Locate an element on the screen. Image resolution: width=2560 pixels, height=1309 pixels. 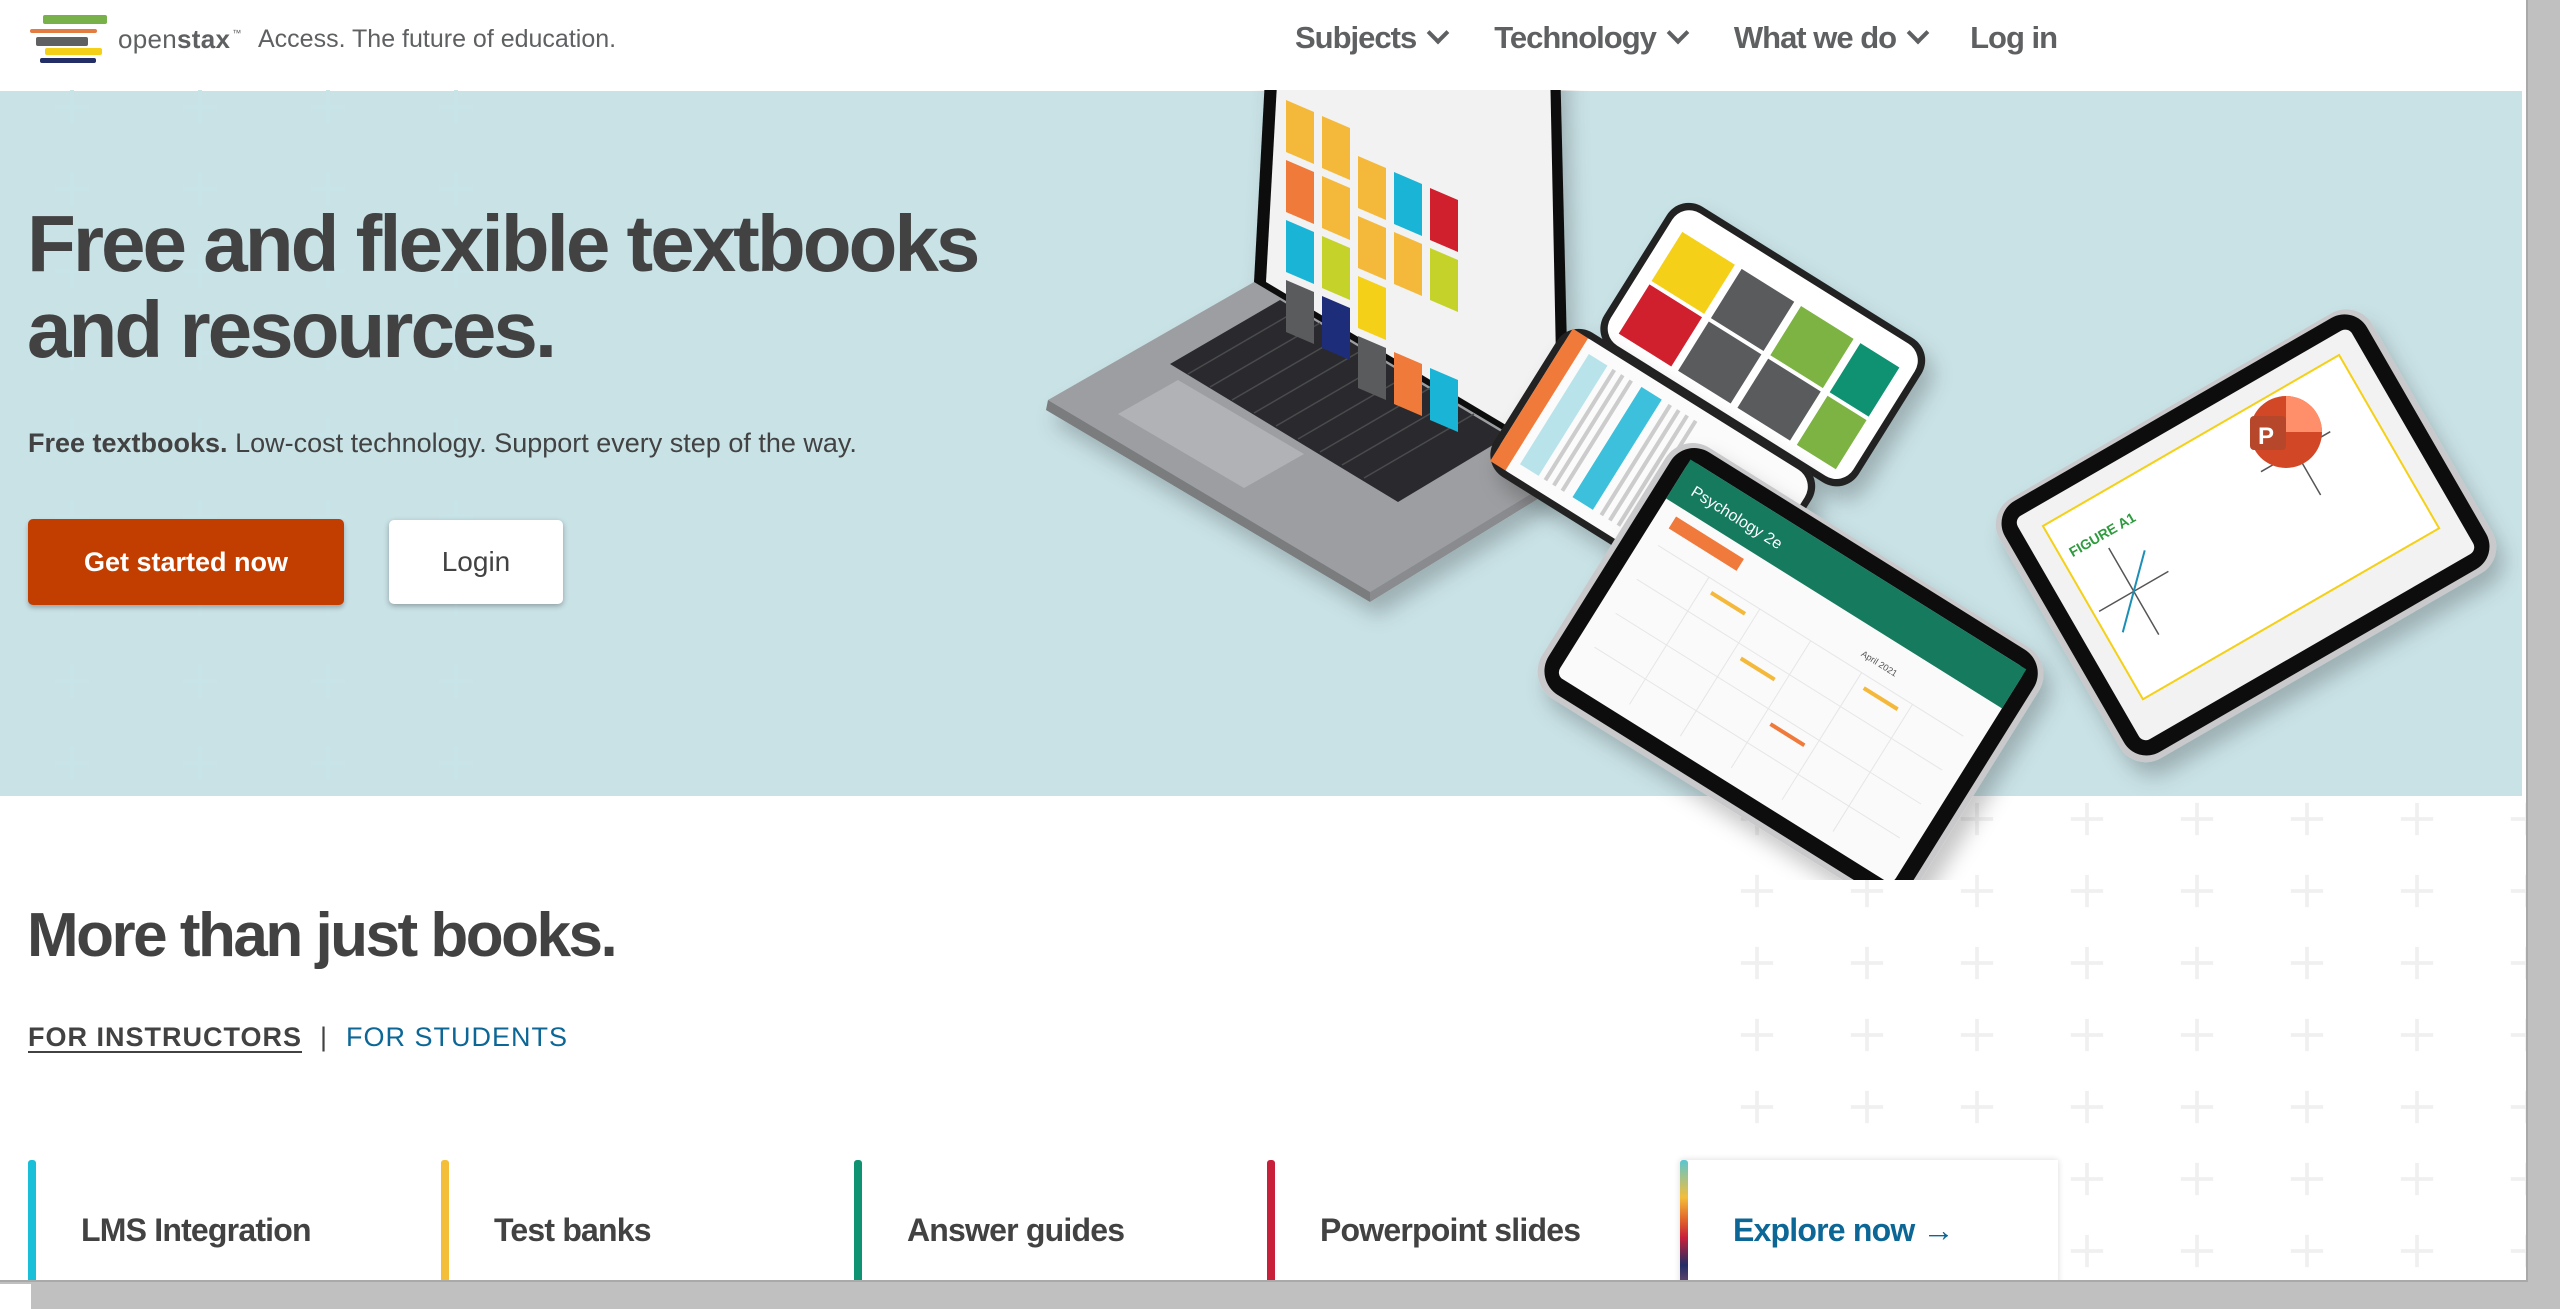
nav-technology-label: Technology is located at coordinates (1575, 37).